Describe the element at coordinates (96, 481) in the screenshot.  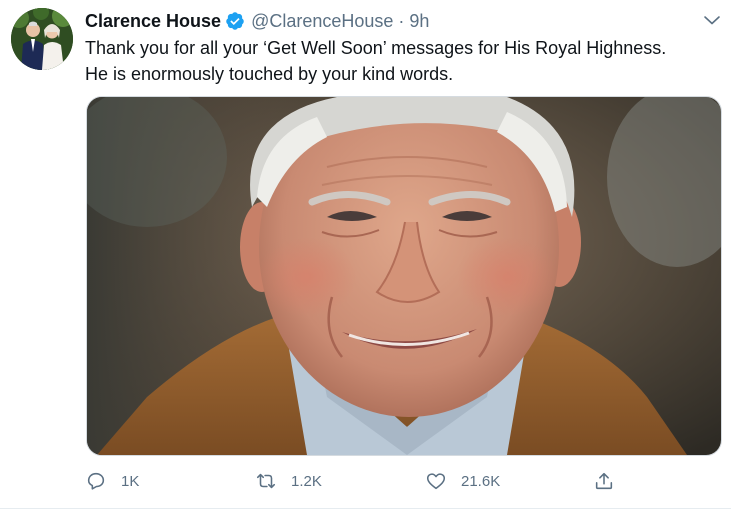
I see `reply-icon` at that location.